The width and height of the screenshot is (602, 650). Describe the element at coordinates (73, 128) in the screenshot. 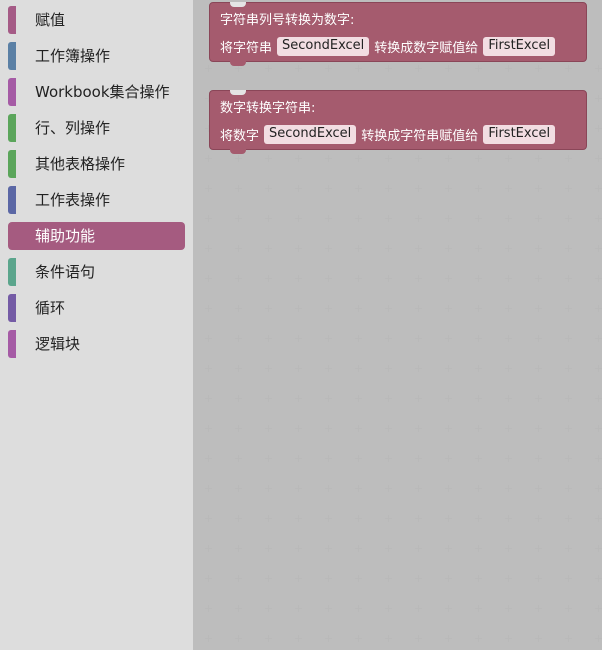

I see `category-label: 行、列操作` at that location.